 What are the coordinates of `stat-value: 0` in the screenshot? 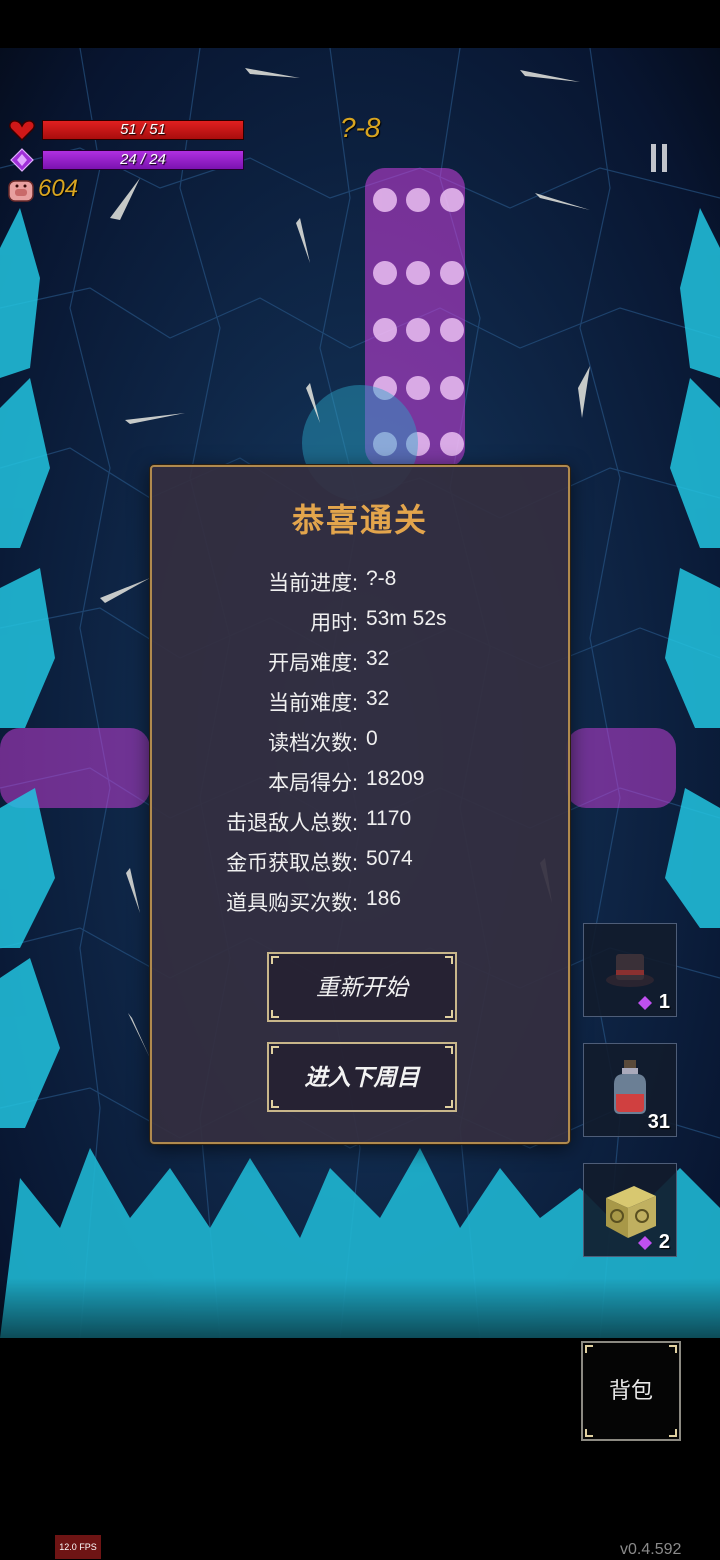 It's located at (372, 738).